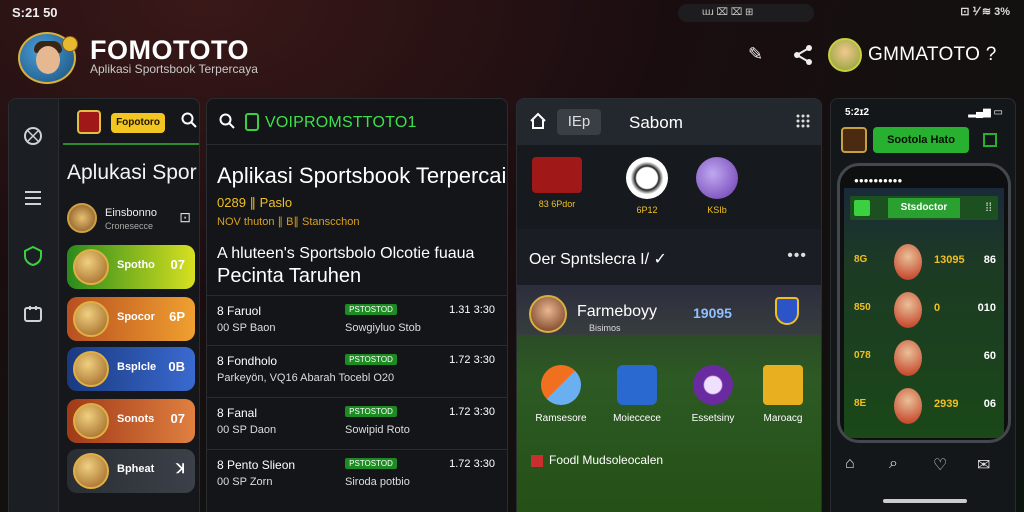 The height and width of the screenshot is (512, 1024). Describe the element at coordinates (138, 123) in the screenshot. I see `brand-pill: Fopotoro` at that location.